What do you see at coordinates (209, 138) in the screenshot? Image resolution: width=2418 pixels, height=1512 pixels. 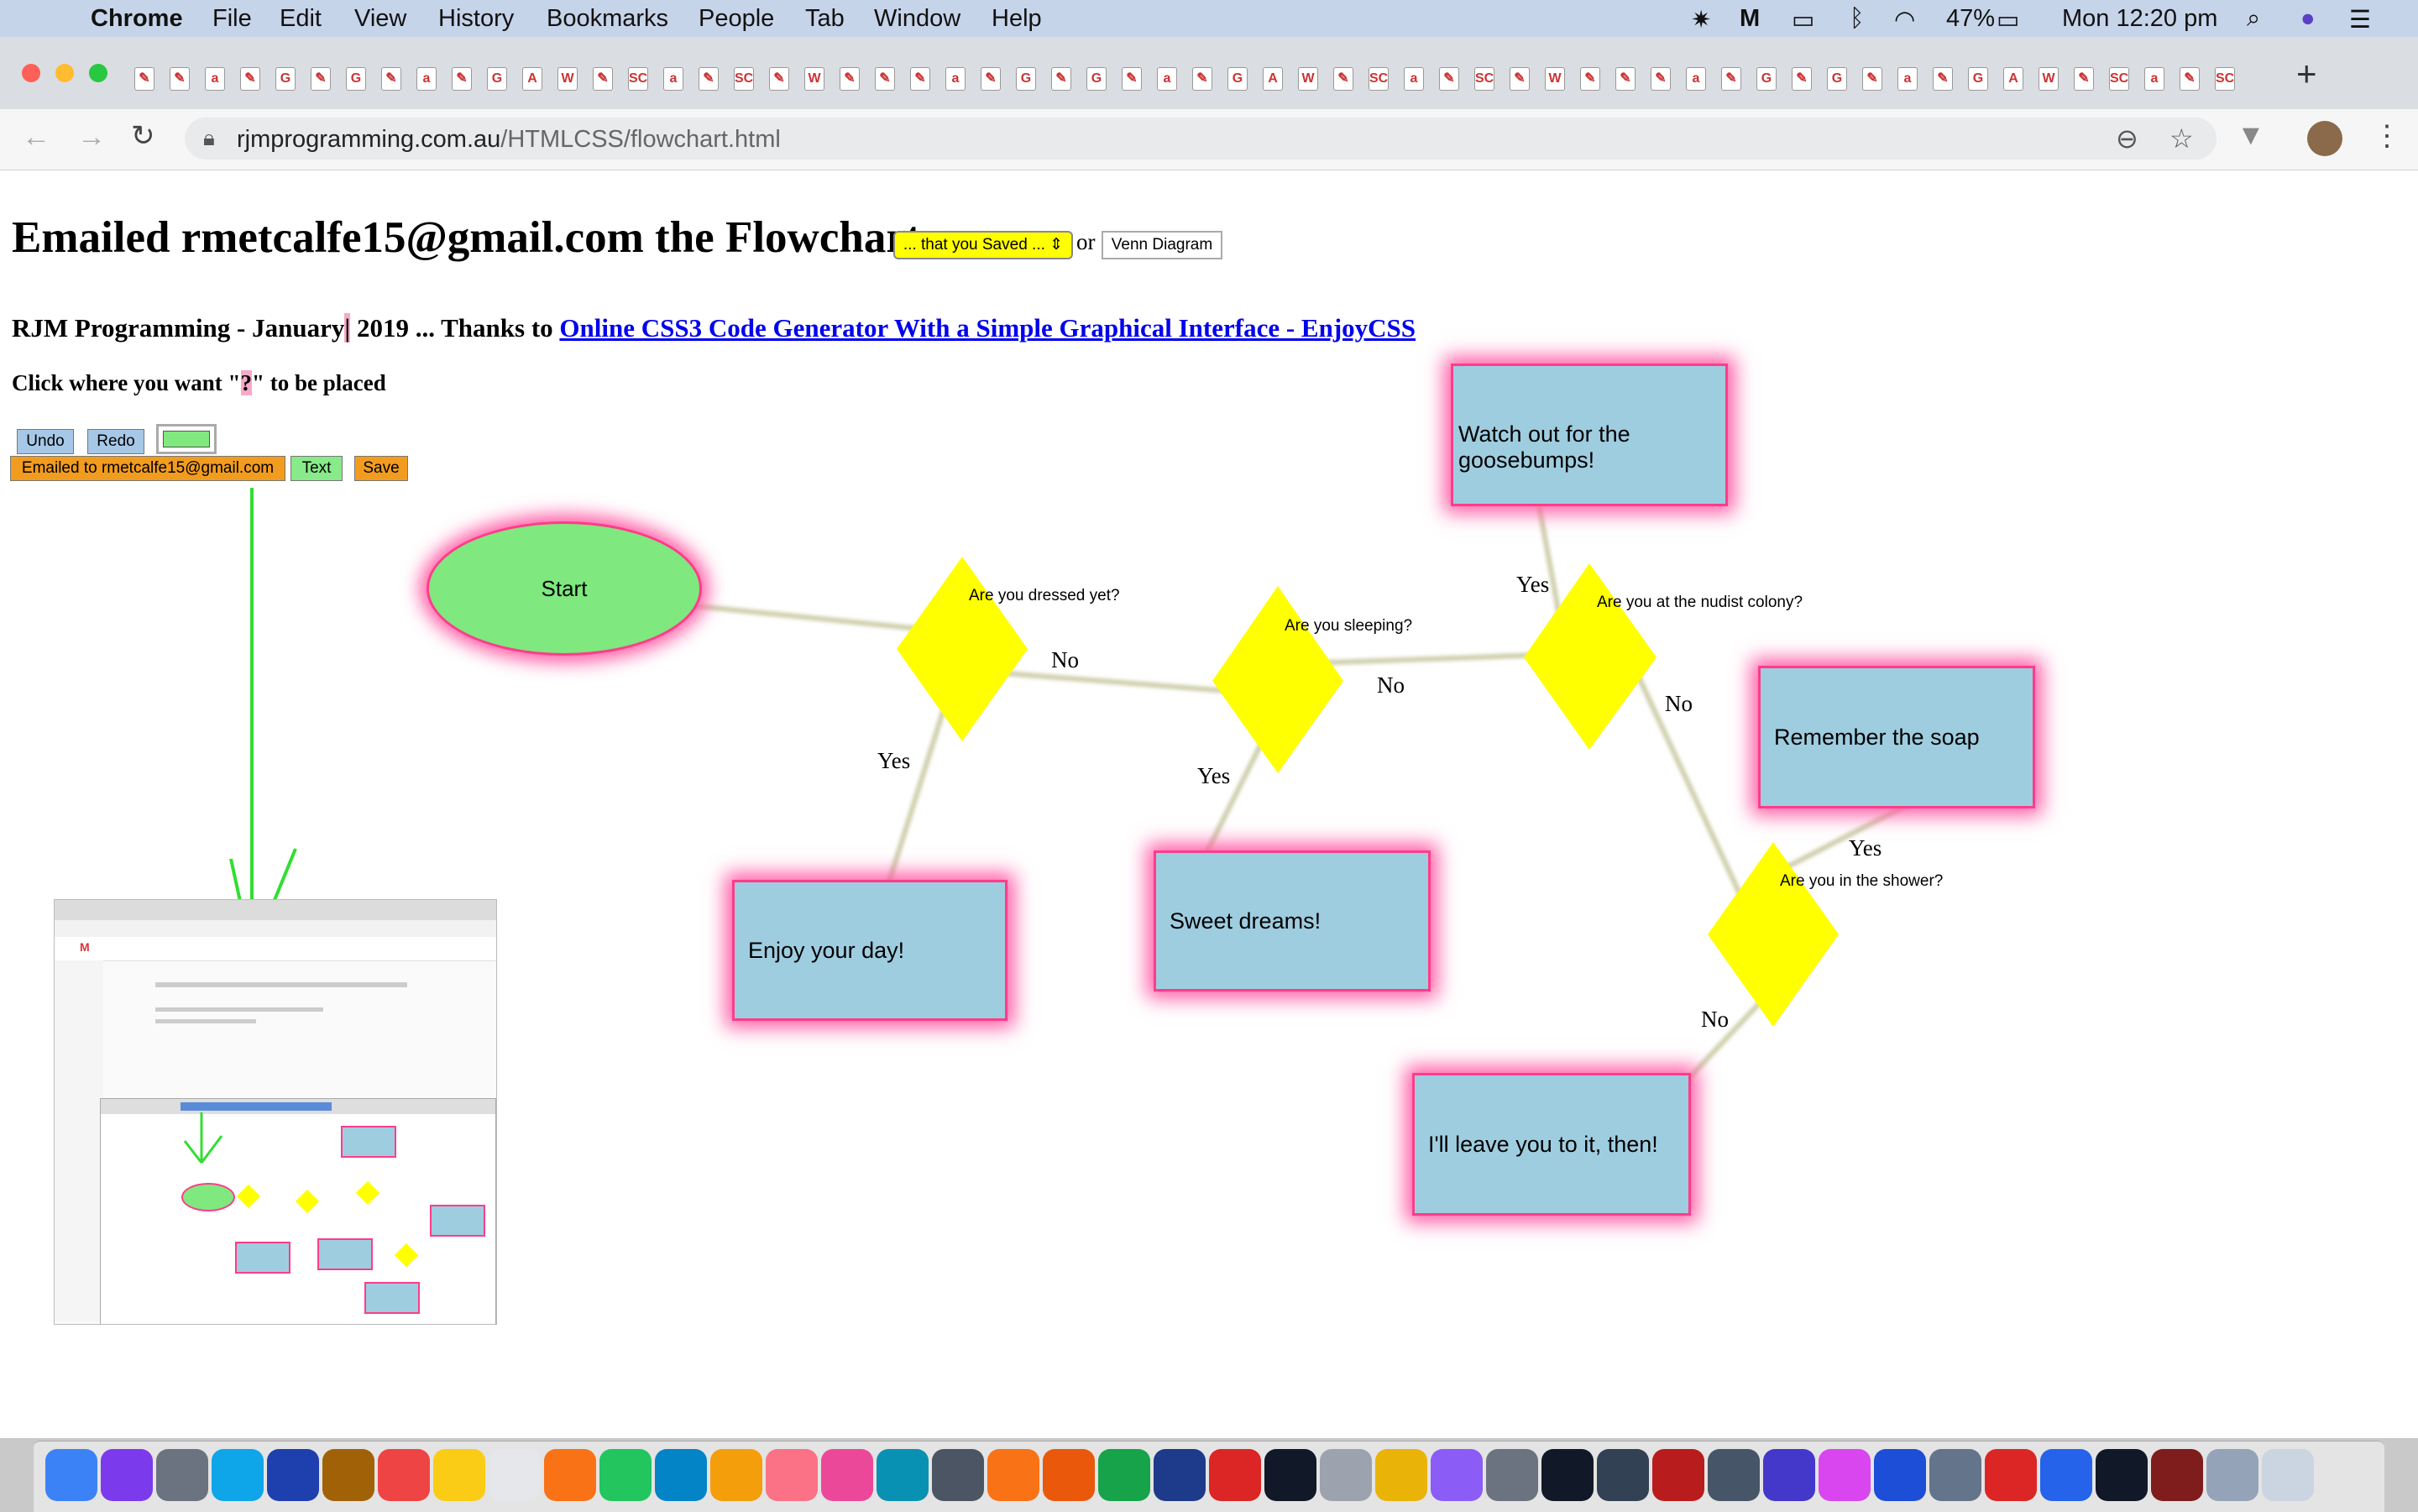 I see `lock-icon: 🔒︎` at bounding box center [209, 138].